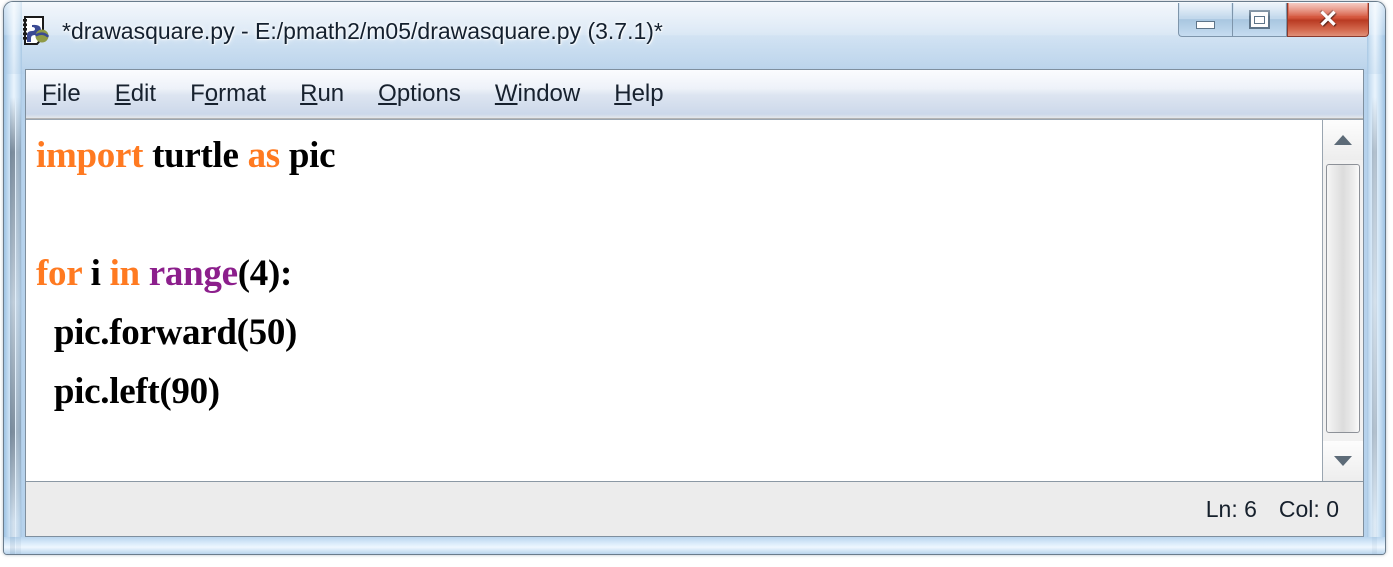  What do you see at coordinates (193, 273) in the screenshot?
I see `code-token: range` at bounding box center [193, 273].